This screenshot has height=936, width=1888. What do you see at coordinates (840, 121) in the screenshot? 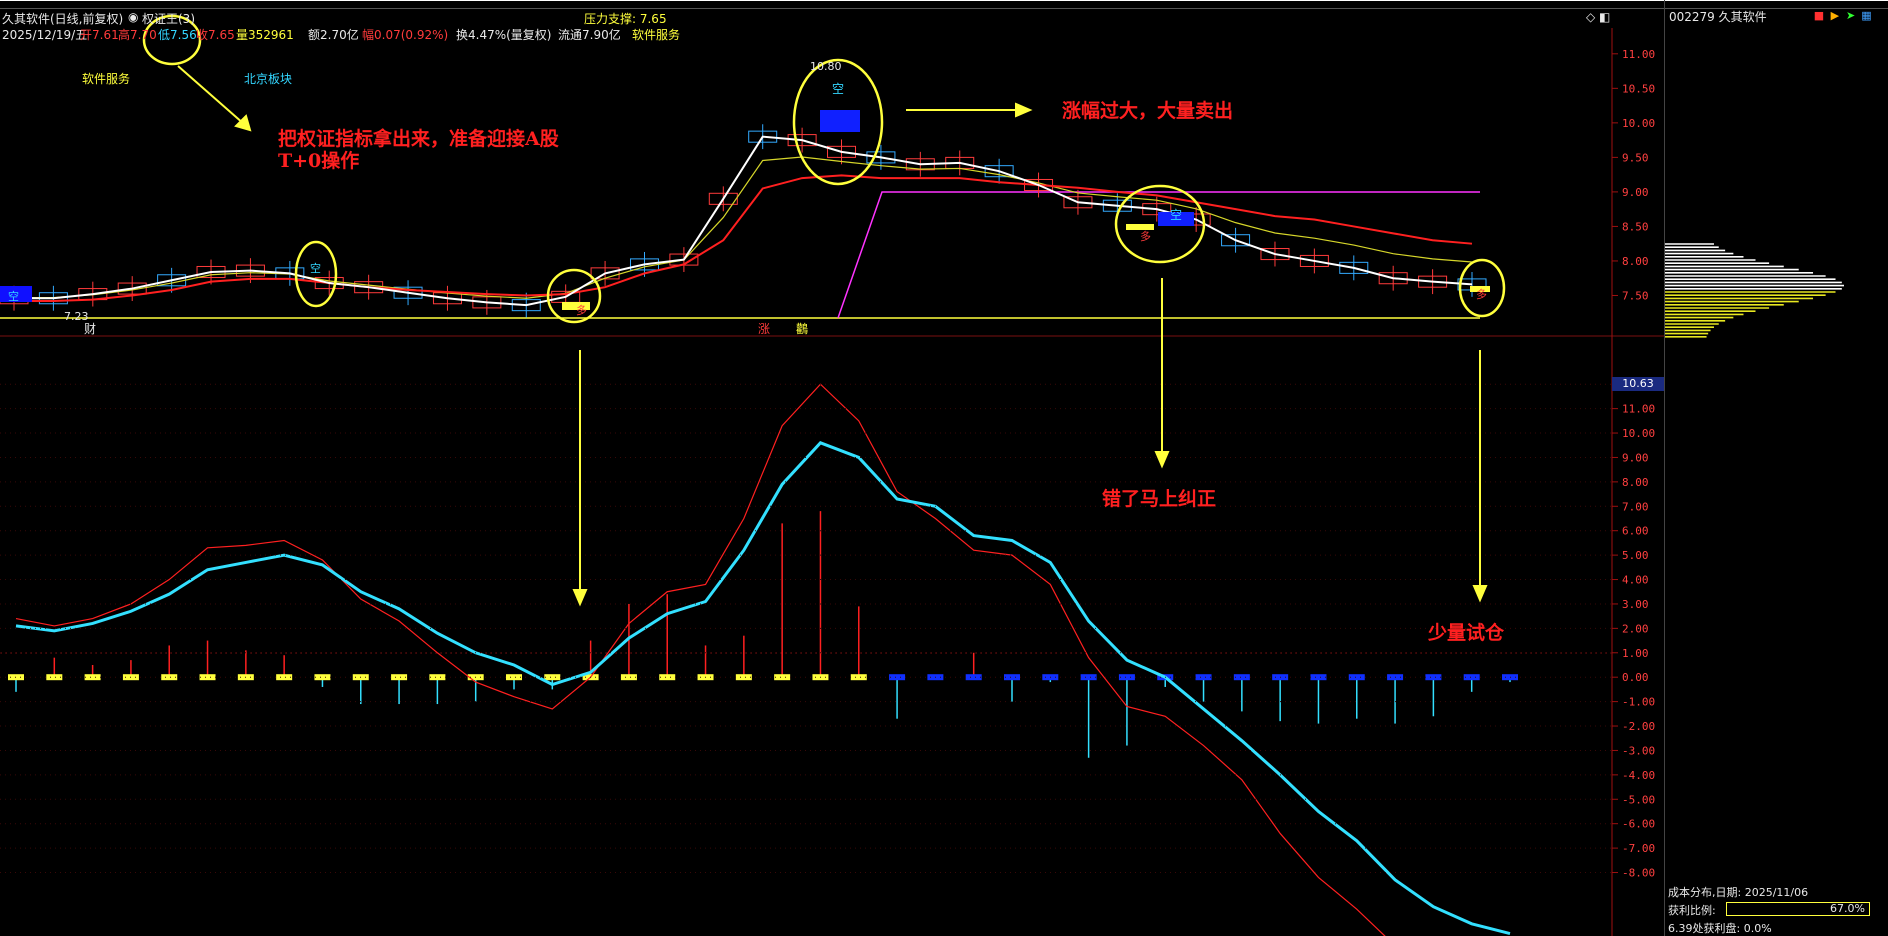
I see `signal-box-kong-top` at bounding box center [840, 121].